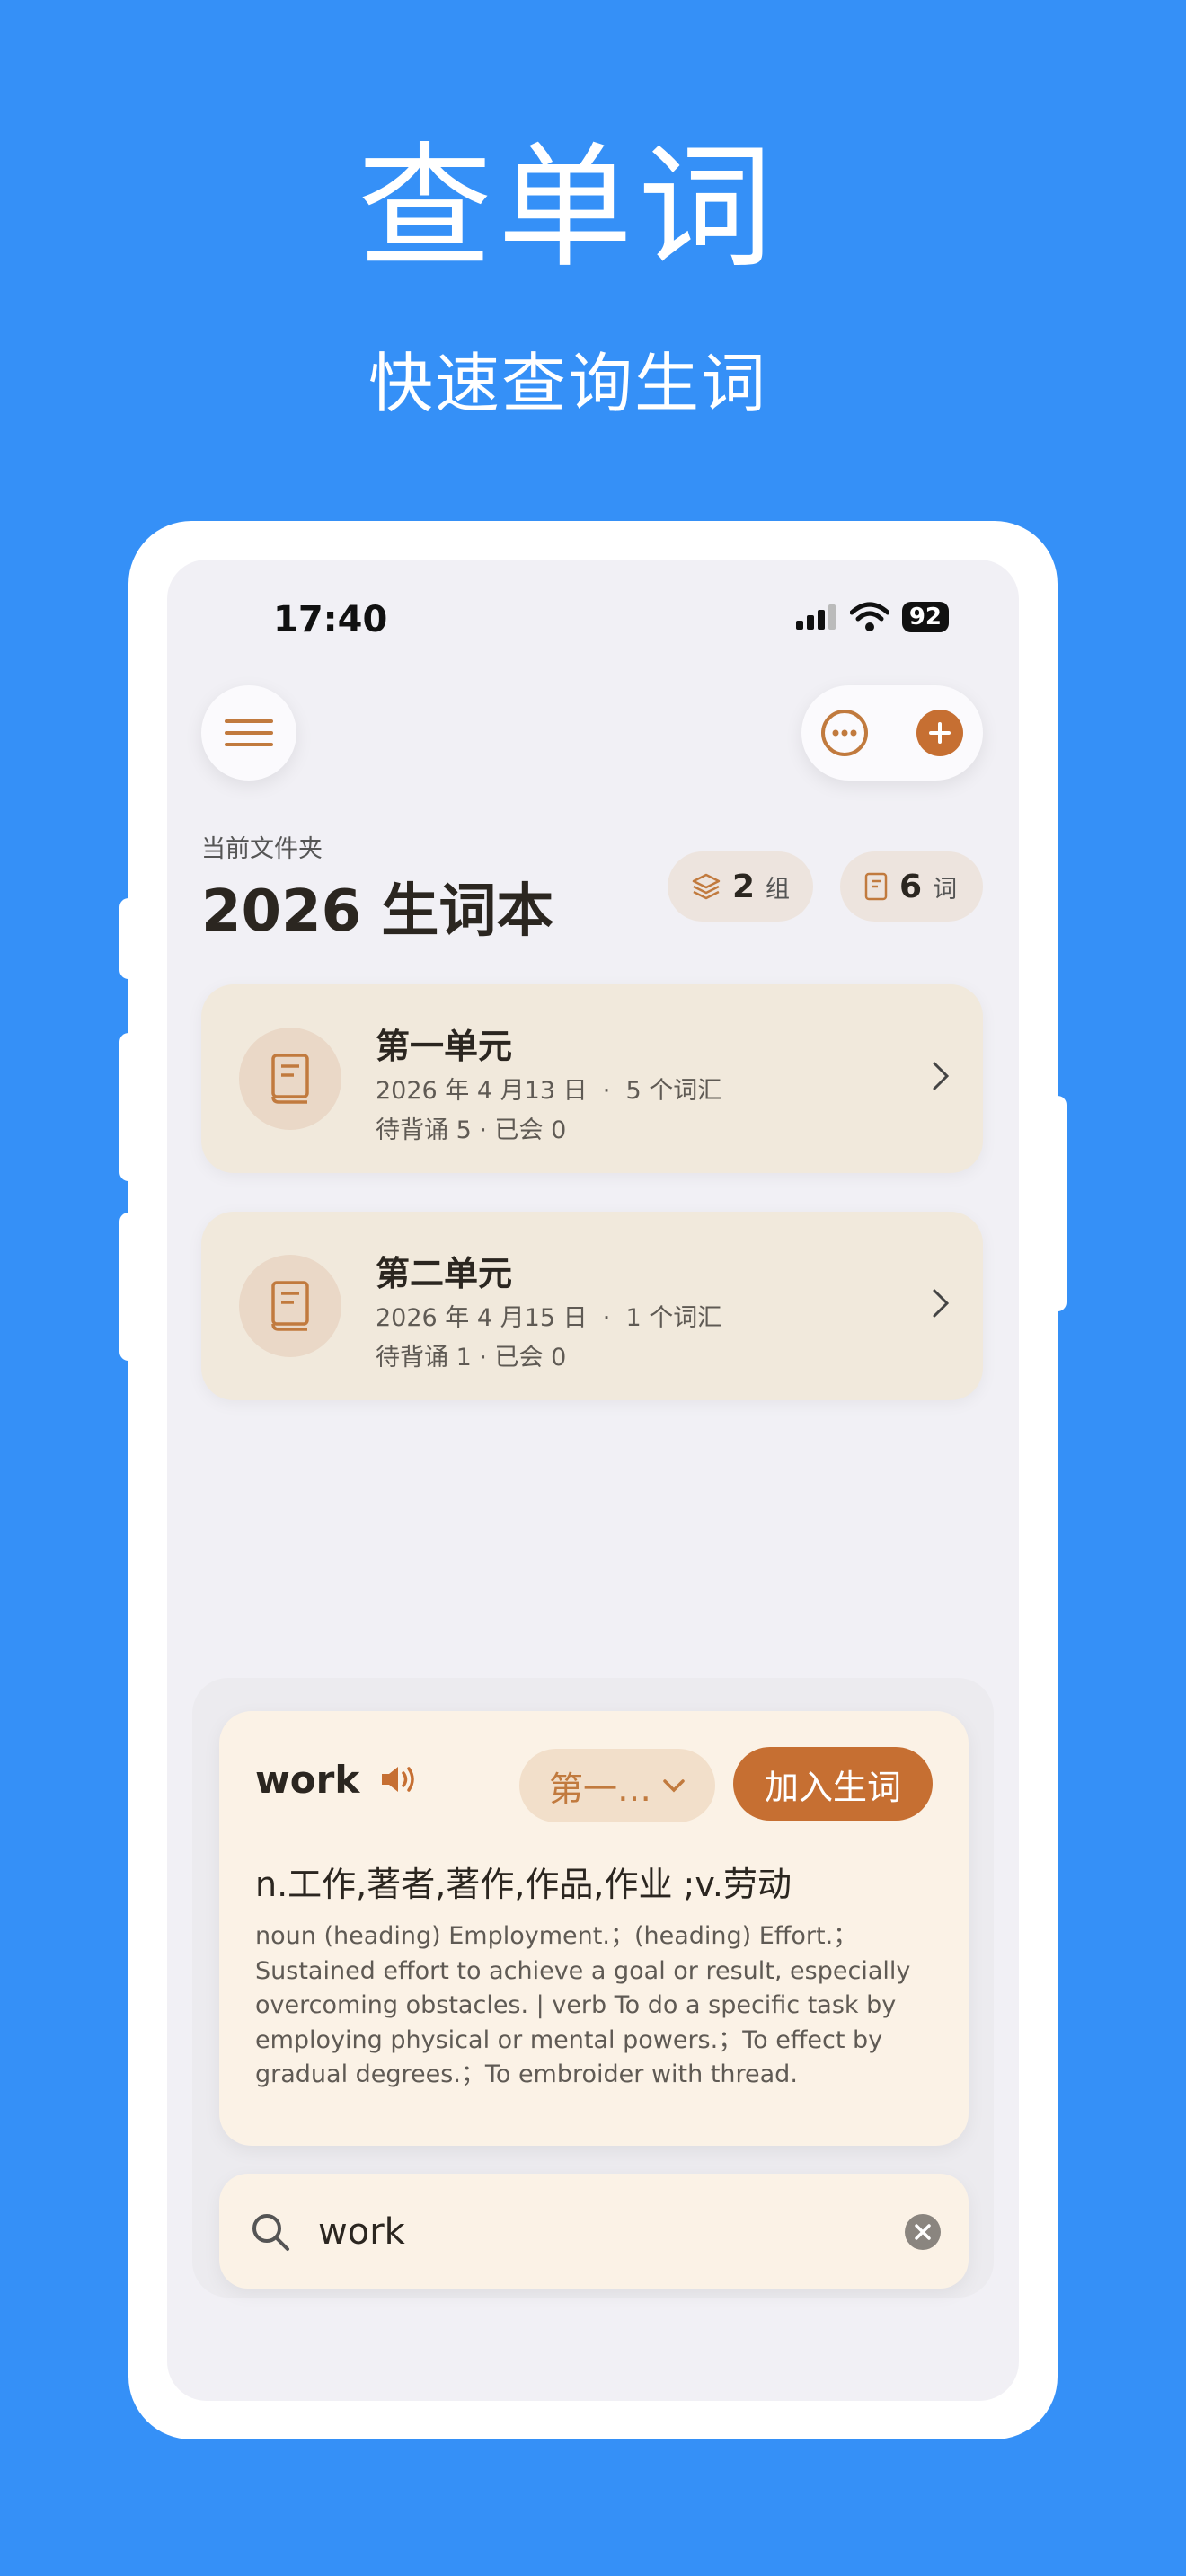 The width and height of the screenshot is (1186, 2576). I want to click on words-count: 6, so click(911, 886).